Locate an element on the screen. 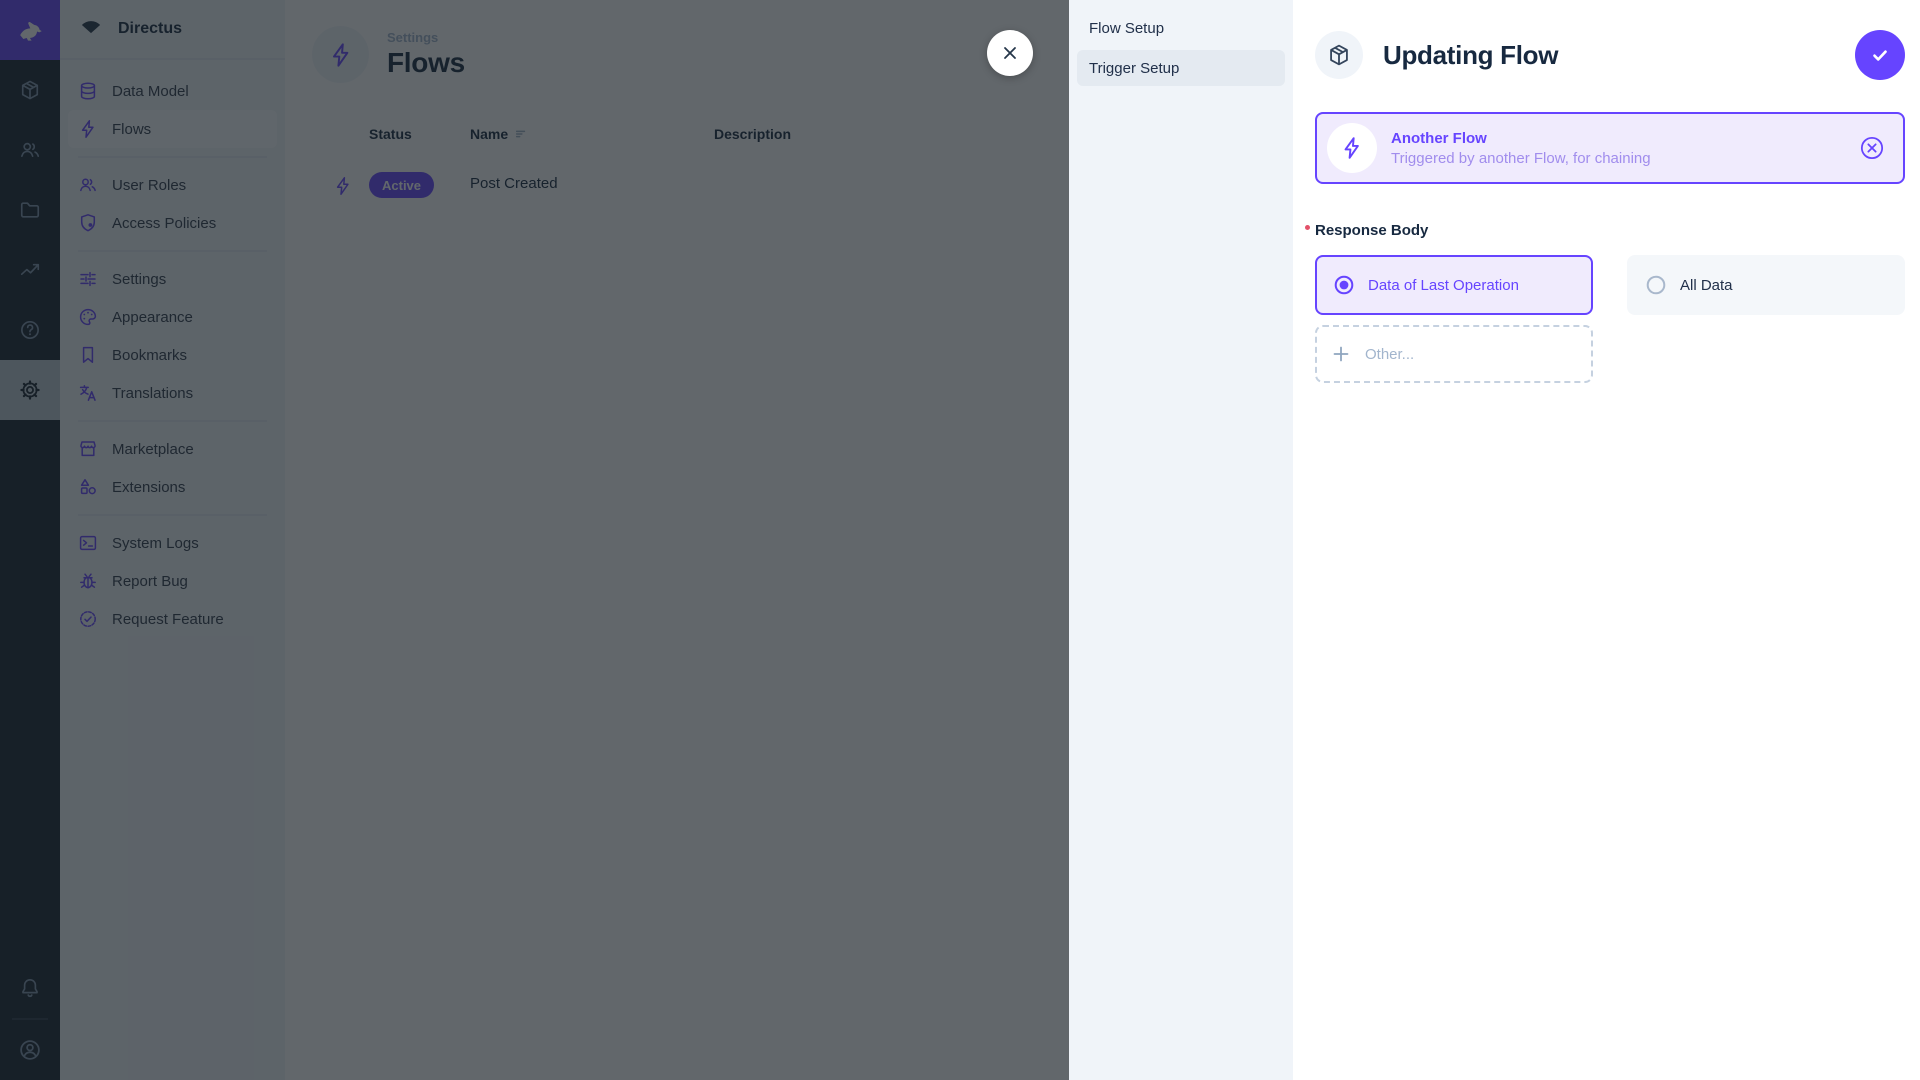  response-body-label: Response Body is located at coordinates (1367, 230).